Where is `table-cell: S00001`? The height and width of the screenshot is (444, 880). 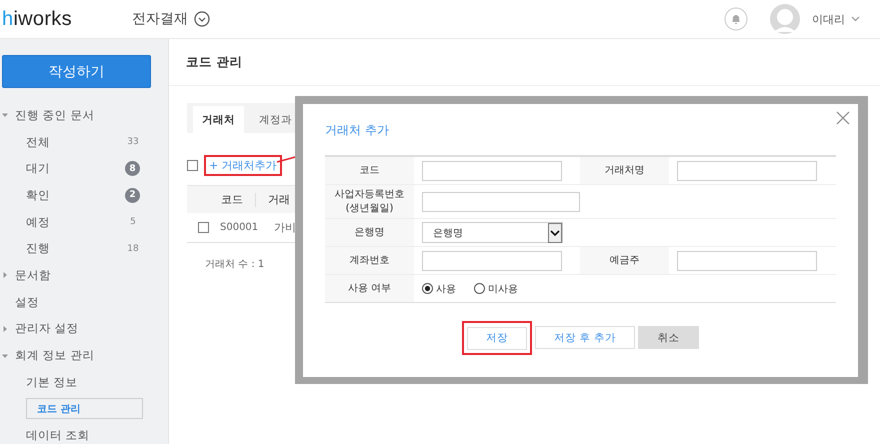 table-cell: S00001 is located at coordinates (239, 227).